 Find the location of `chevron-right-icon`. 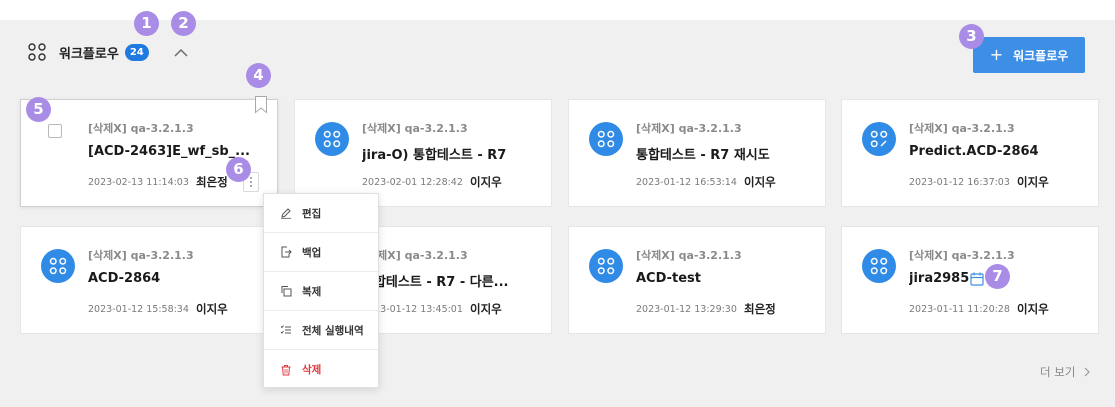

chevron-right-icon is located at coordinates (1087, 372).